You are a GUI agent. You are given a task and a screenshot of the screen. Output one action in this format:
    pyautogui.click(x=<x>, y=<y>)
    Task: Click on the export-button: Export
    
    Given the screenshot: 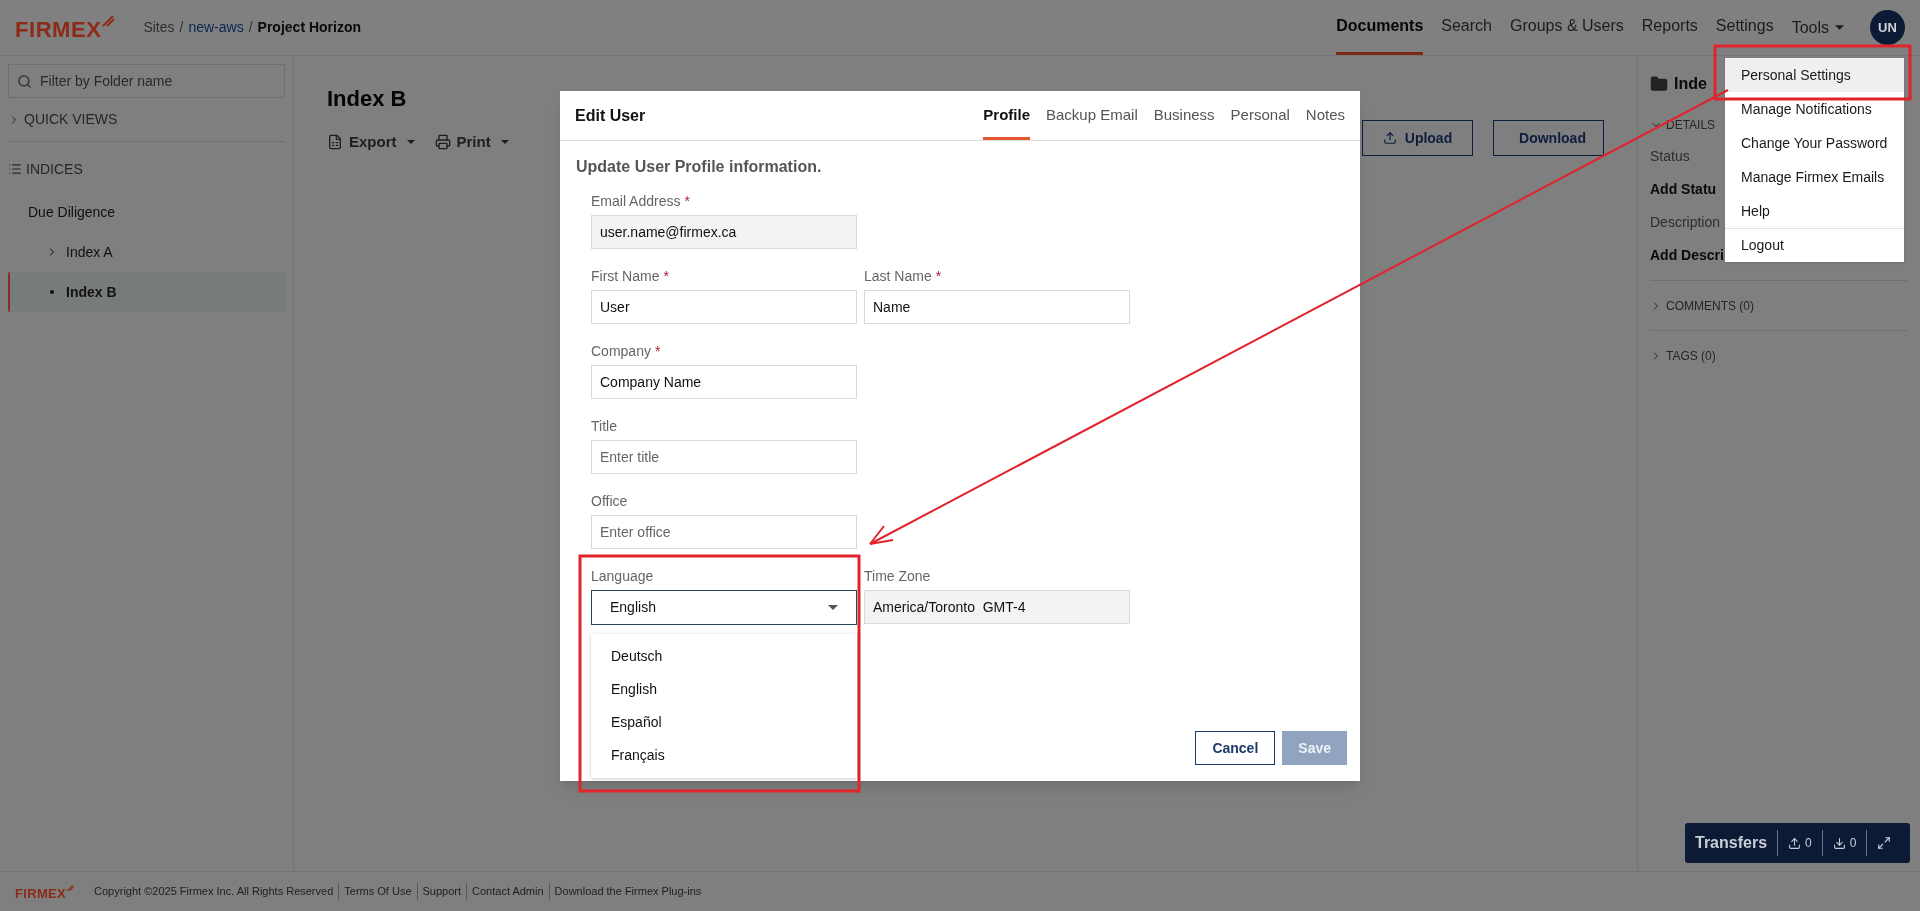 What is the action you would take?
    pyautogui.click(x=371, y=142)
    